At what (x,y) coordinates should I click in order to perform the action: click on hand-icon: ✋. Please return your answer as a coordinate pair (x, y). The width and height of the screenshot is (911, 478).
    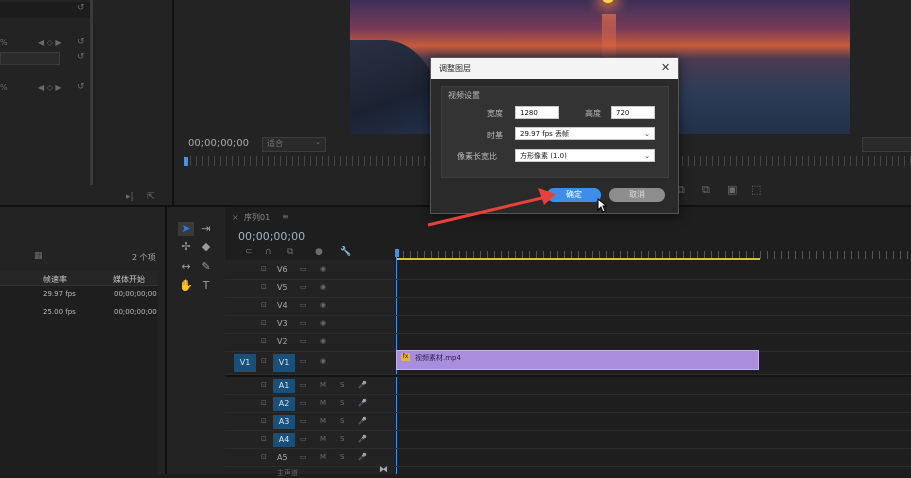
    Looking at the image, I should click on (186, 286).